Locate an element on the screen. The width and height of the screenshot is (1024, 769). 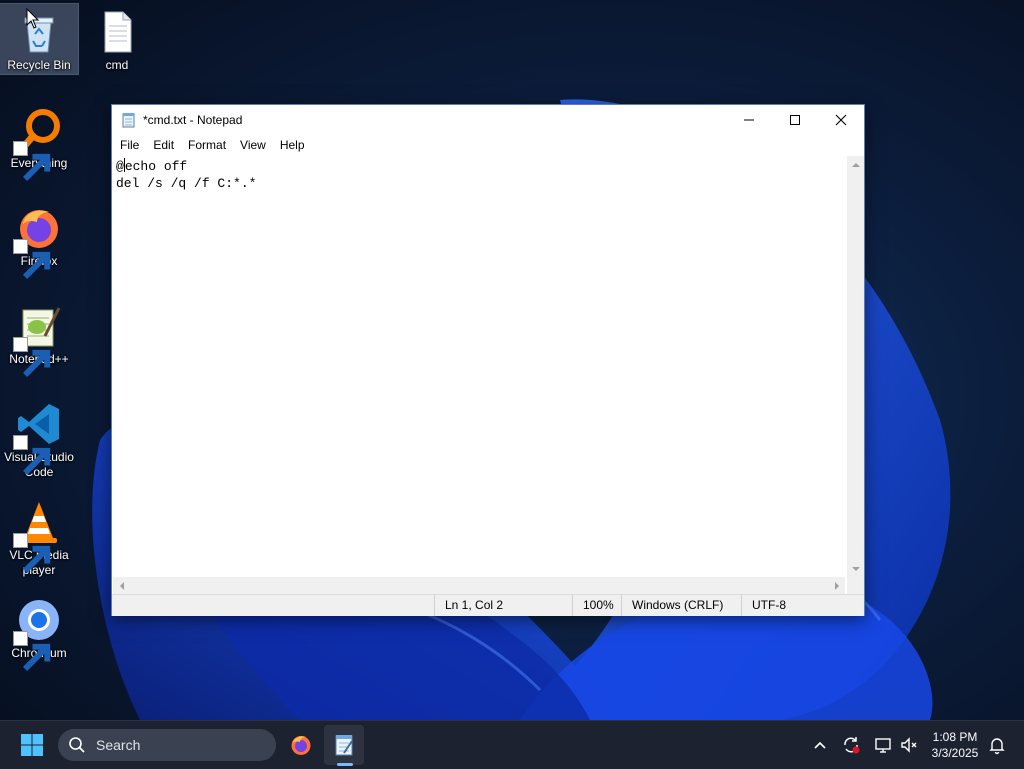
menu-view: View is located at coordinates (253, 145).